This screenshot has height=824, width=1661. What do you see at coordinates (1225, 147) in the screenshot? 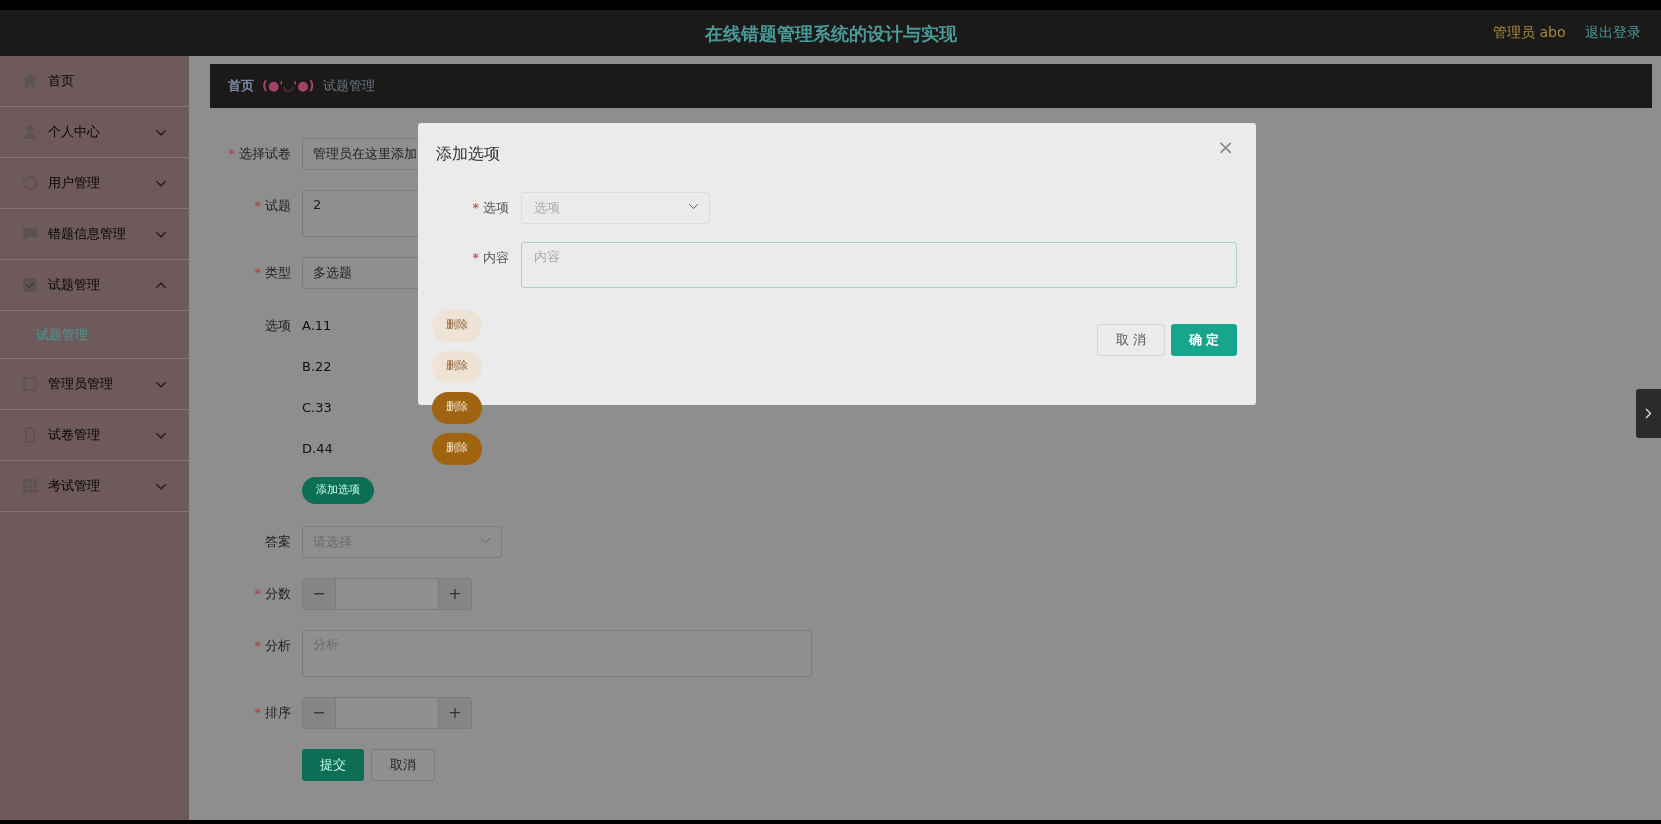
I see `close-button: ×` at bounding box center [1225, 147].